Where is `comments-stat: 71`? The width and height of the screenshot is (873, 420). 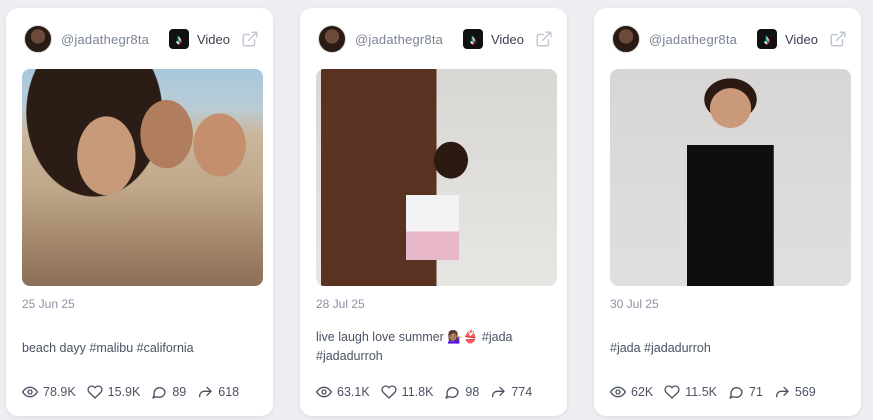 comments-stat: 71 is located at coordinates (745, 392).